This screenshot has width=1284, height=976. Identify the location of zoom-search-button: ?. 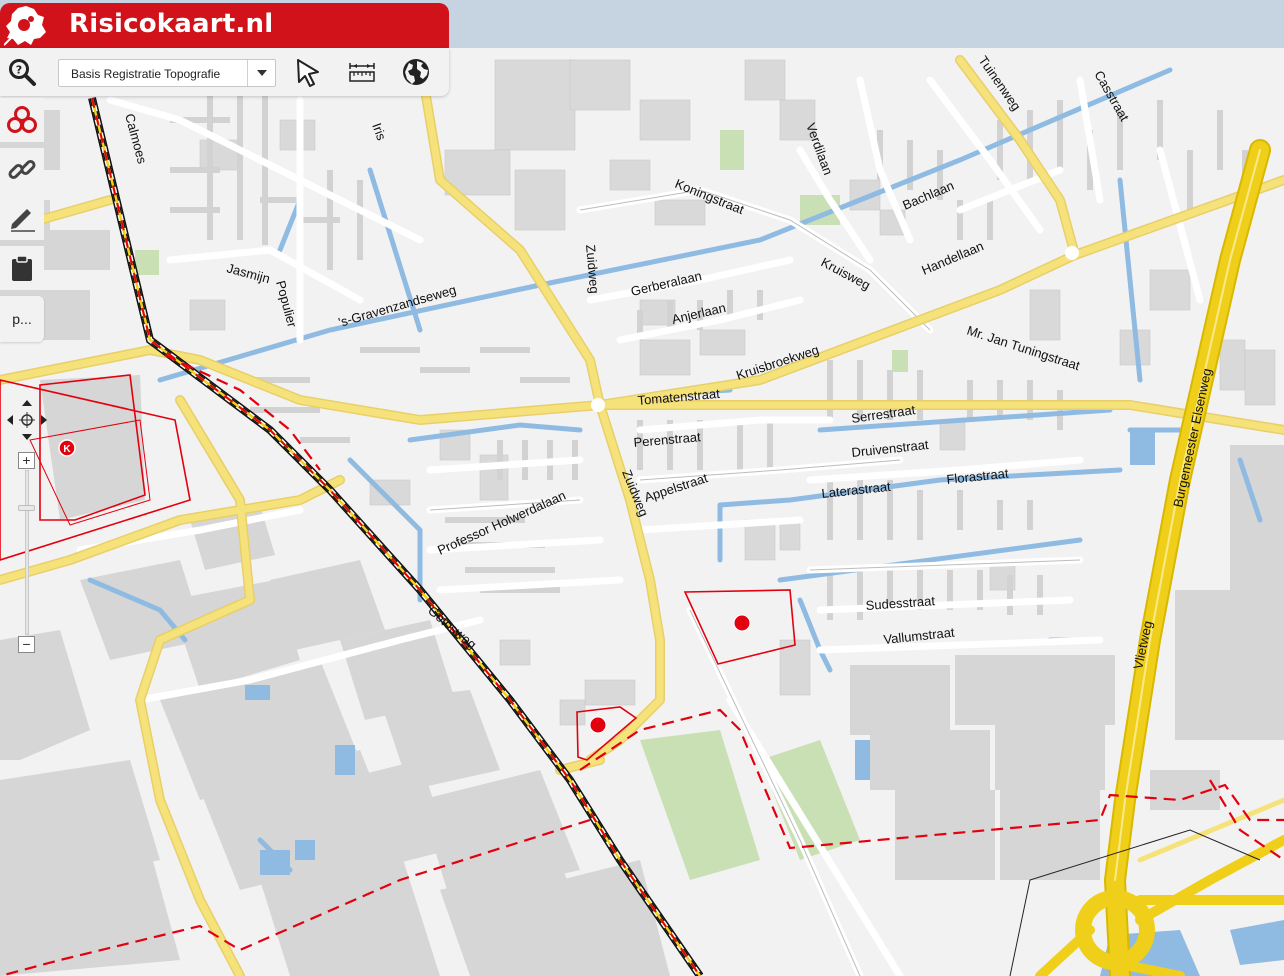
(22, 72).